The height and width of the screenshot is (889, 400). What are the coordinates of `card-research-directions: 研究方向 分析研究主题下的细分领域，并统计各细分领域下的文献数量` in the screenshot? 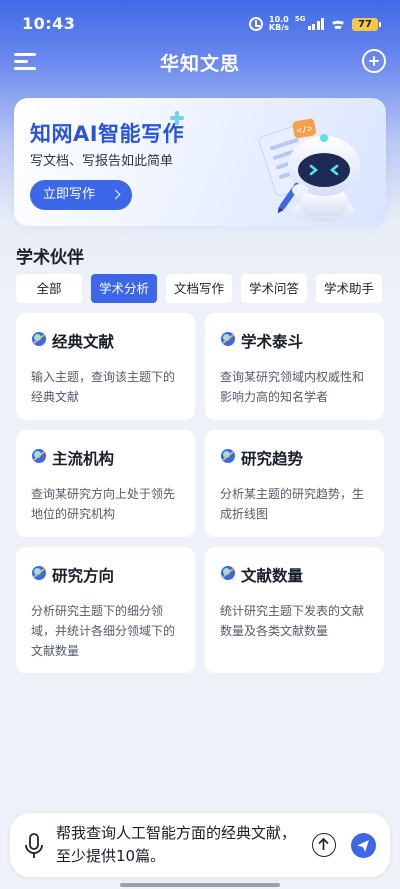 It's located at (105, 610).